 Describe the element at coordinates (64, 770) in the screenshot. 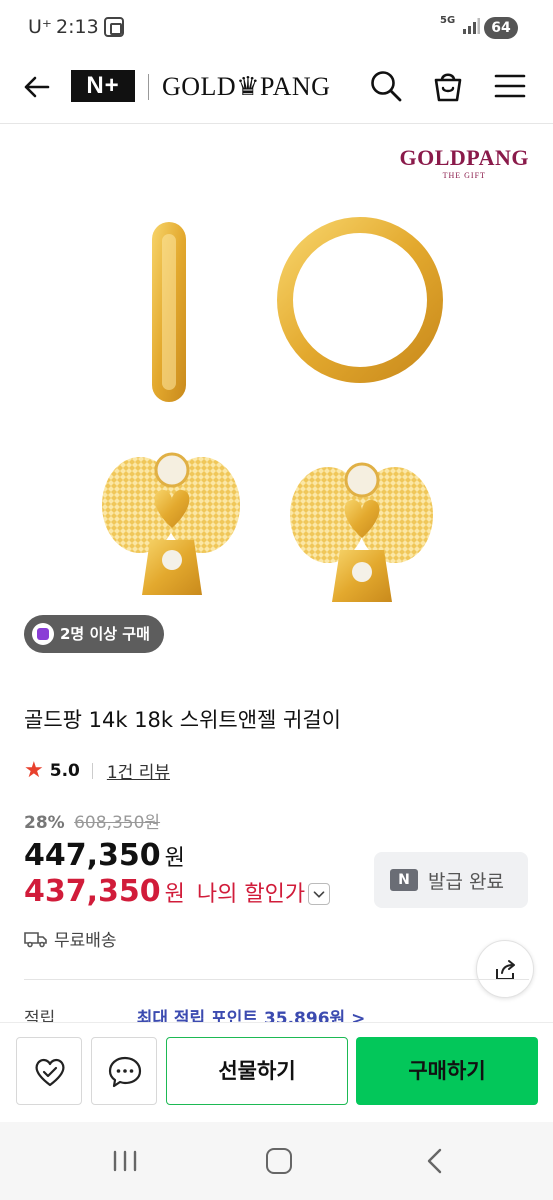

I see `rating-score: 5.0` at that location.